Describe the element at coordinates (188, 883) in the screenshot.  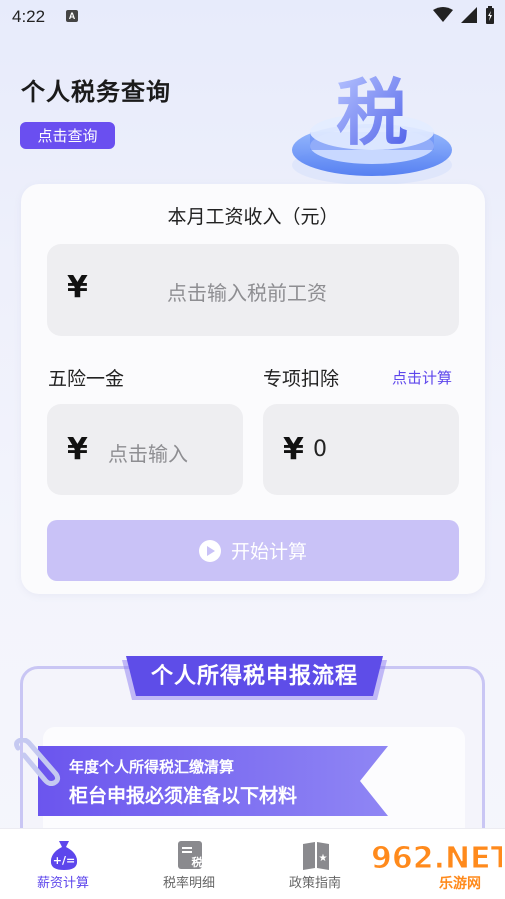
I see `nav-label: 税率明细` at that location.